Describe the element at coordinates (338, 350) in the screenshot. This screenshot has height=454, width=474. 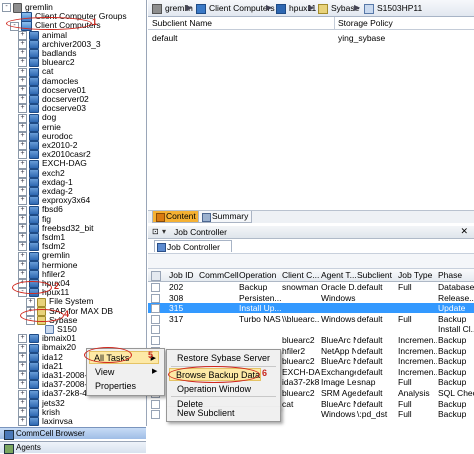
I see `agent-type-cell: NetApp NAS` at that location.